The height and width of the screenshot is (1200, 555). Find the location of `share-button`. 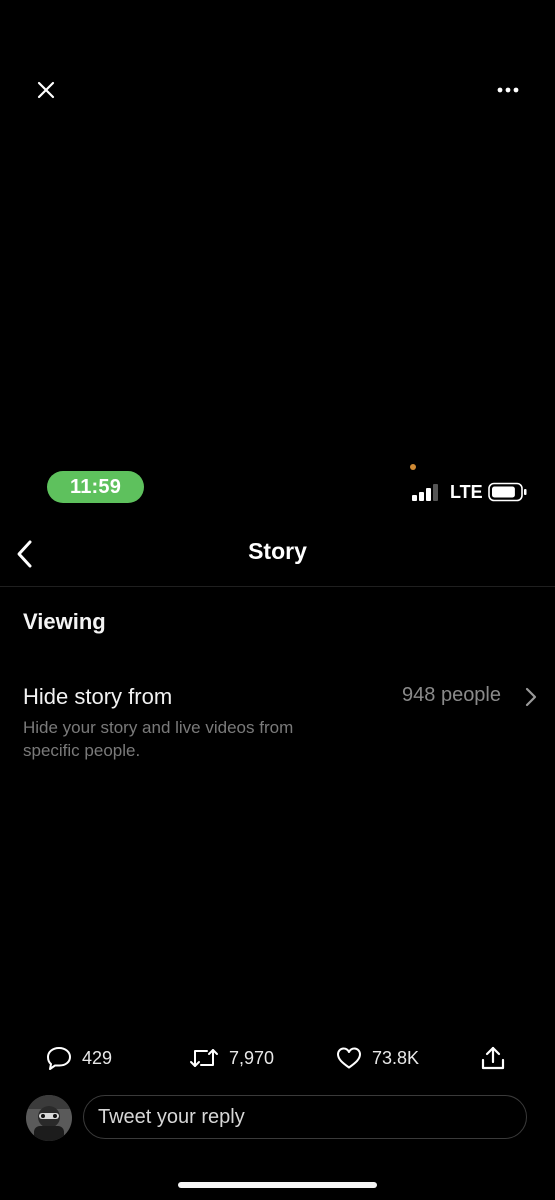

share-button is located at coordinates (498, 1058).